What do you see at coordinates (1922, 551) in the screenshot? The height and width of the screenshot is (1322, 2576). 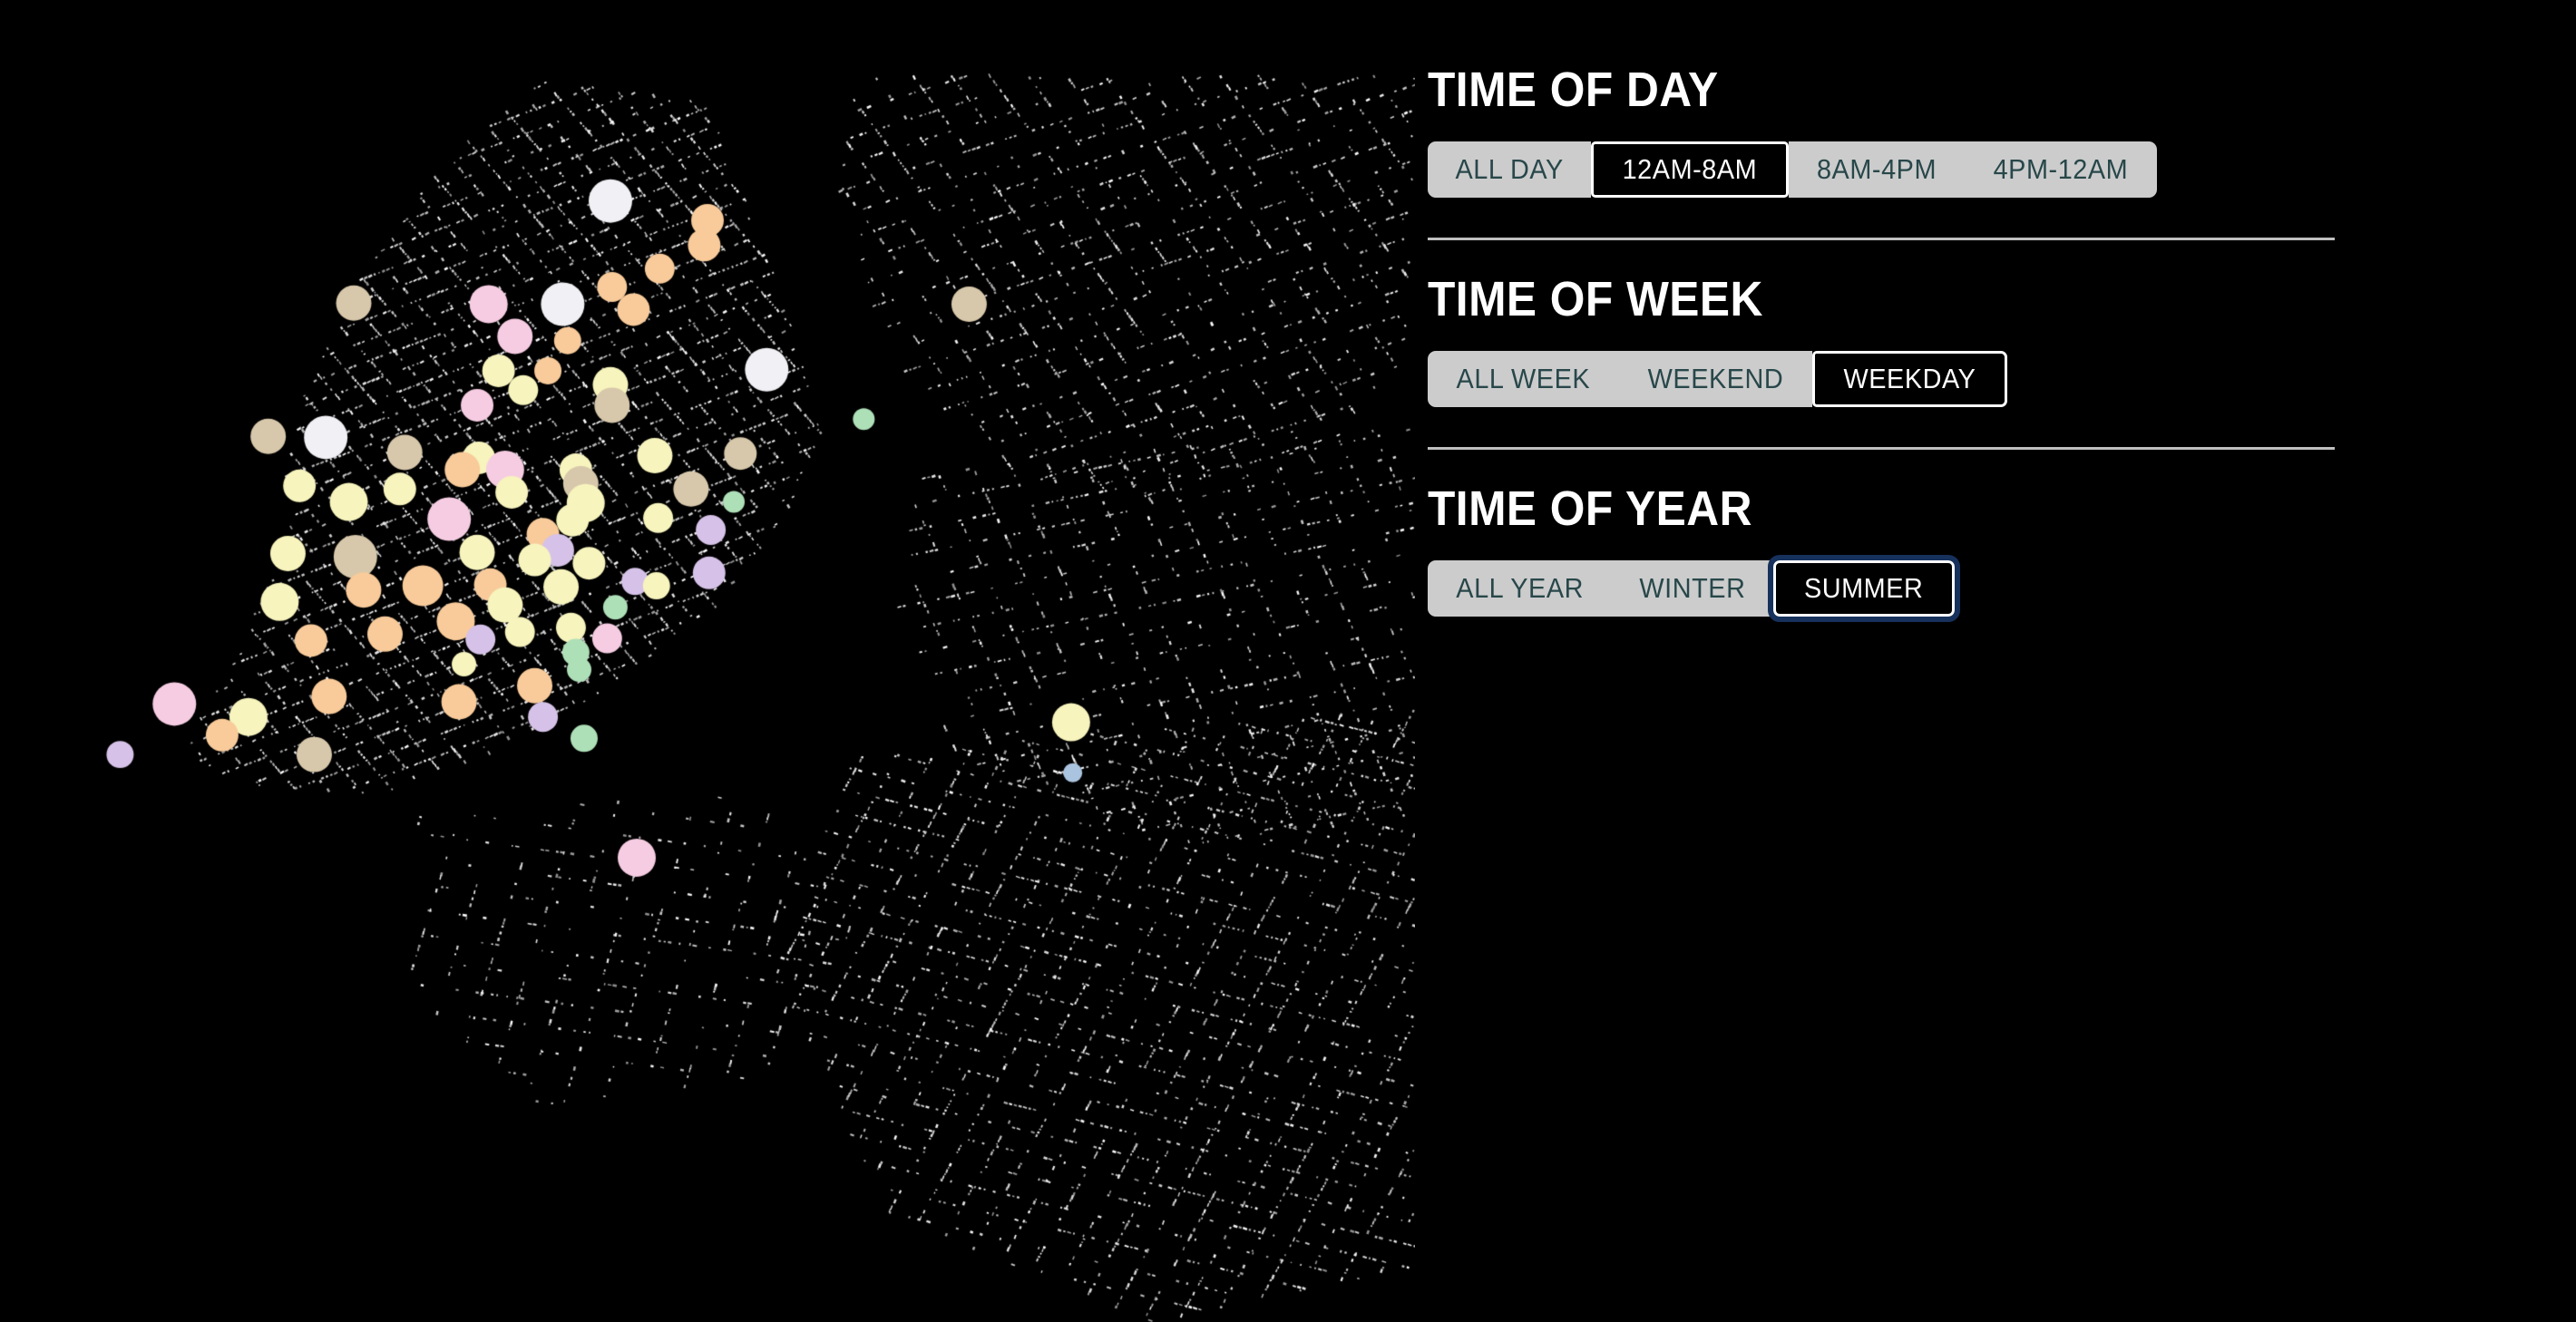 I see `filter-group-time-of-year: TIME OF YEAR ALL YEAR WINTER SUMMER` at bounding box center [1922, 551].